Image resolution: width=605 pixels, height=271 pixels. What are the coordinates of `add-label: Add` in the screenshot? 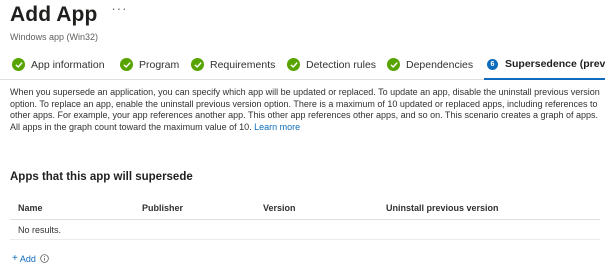 It's located at (27, 258).